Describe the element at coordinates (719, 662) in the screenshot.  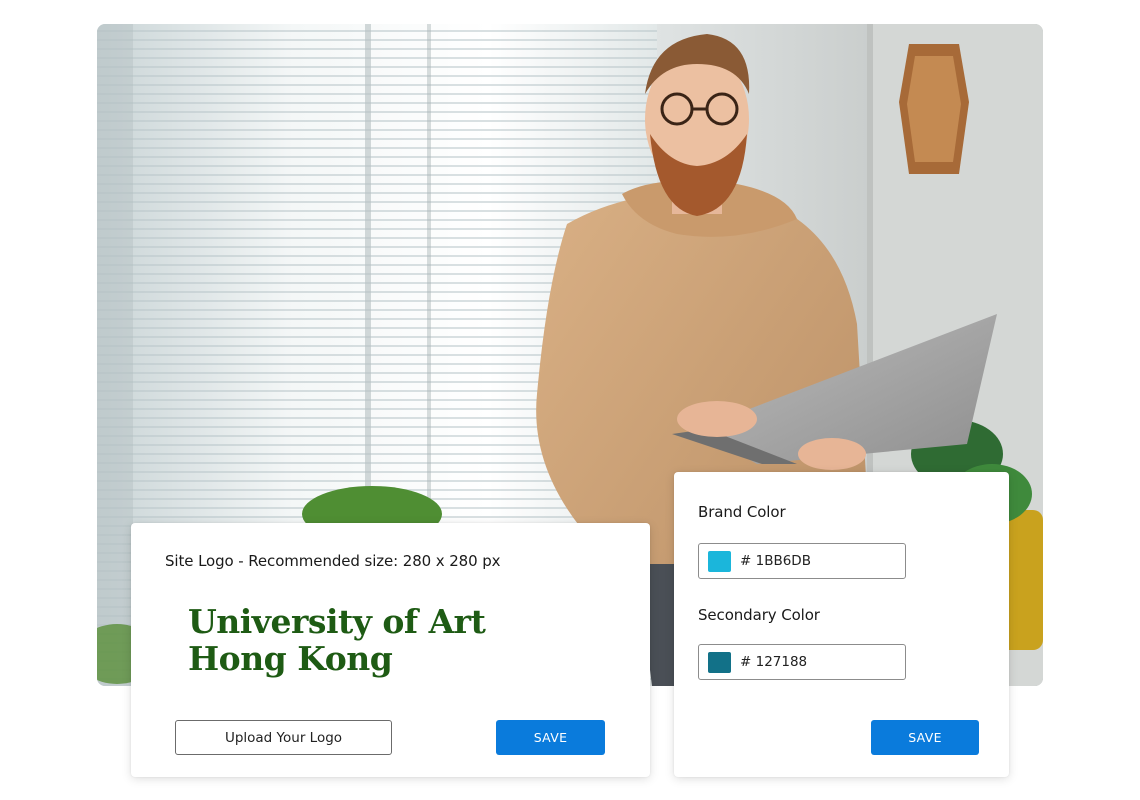
I see `secondary-color-swatch` at that location.